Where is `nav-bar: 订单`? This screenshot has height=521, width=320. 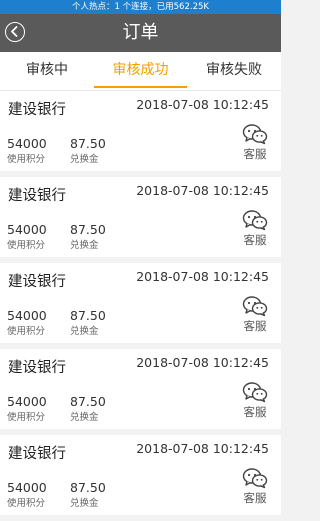
nav-bar: 订单 is located at coordinates (140, 33).